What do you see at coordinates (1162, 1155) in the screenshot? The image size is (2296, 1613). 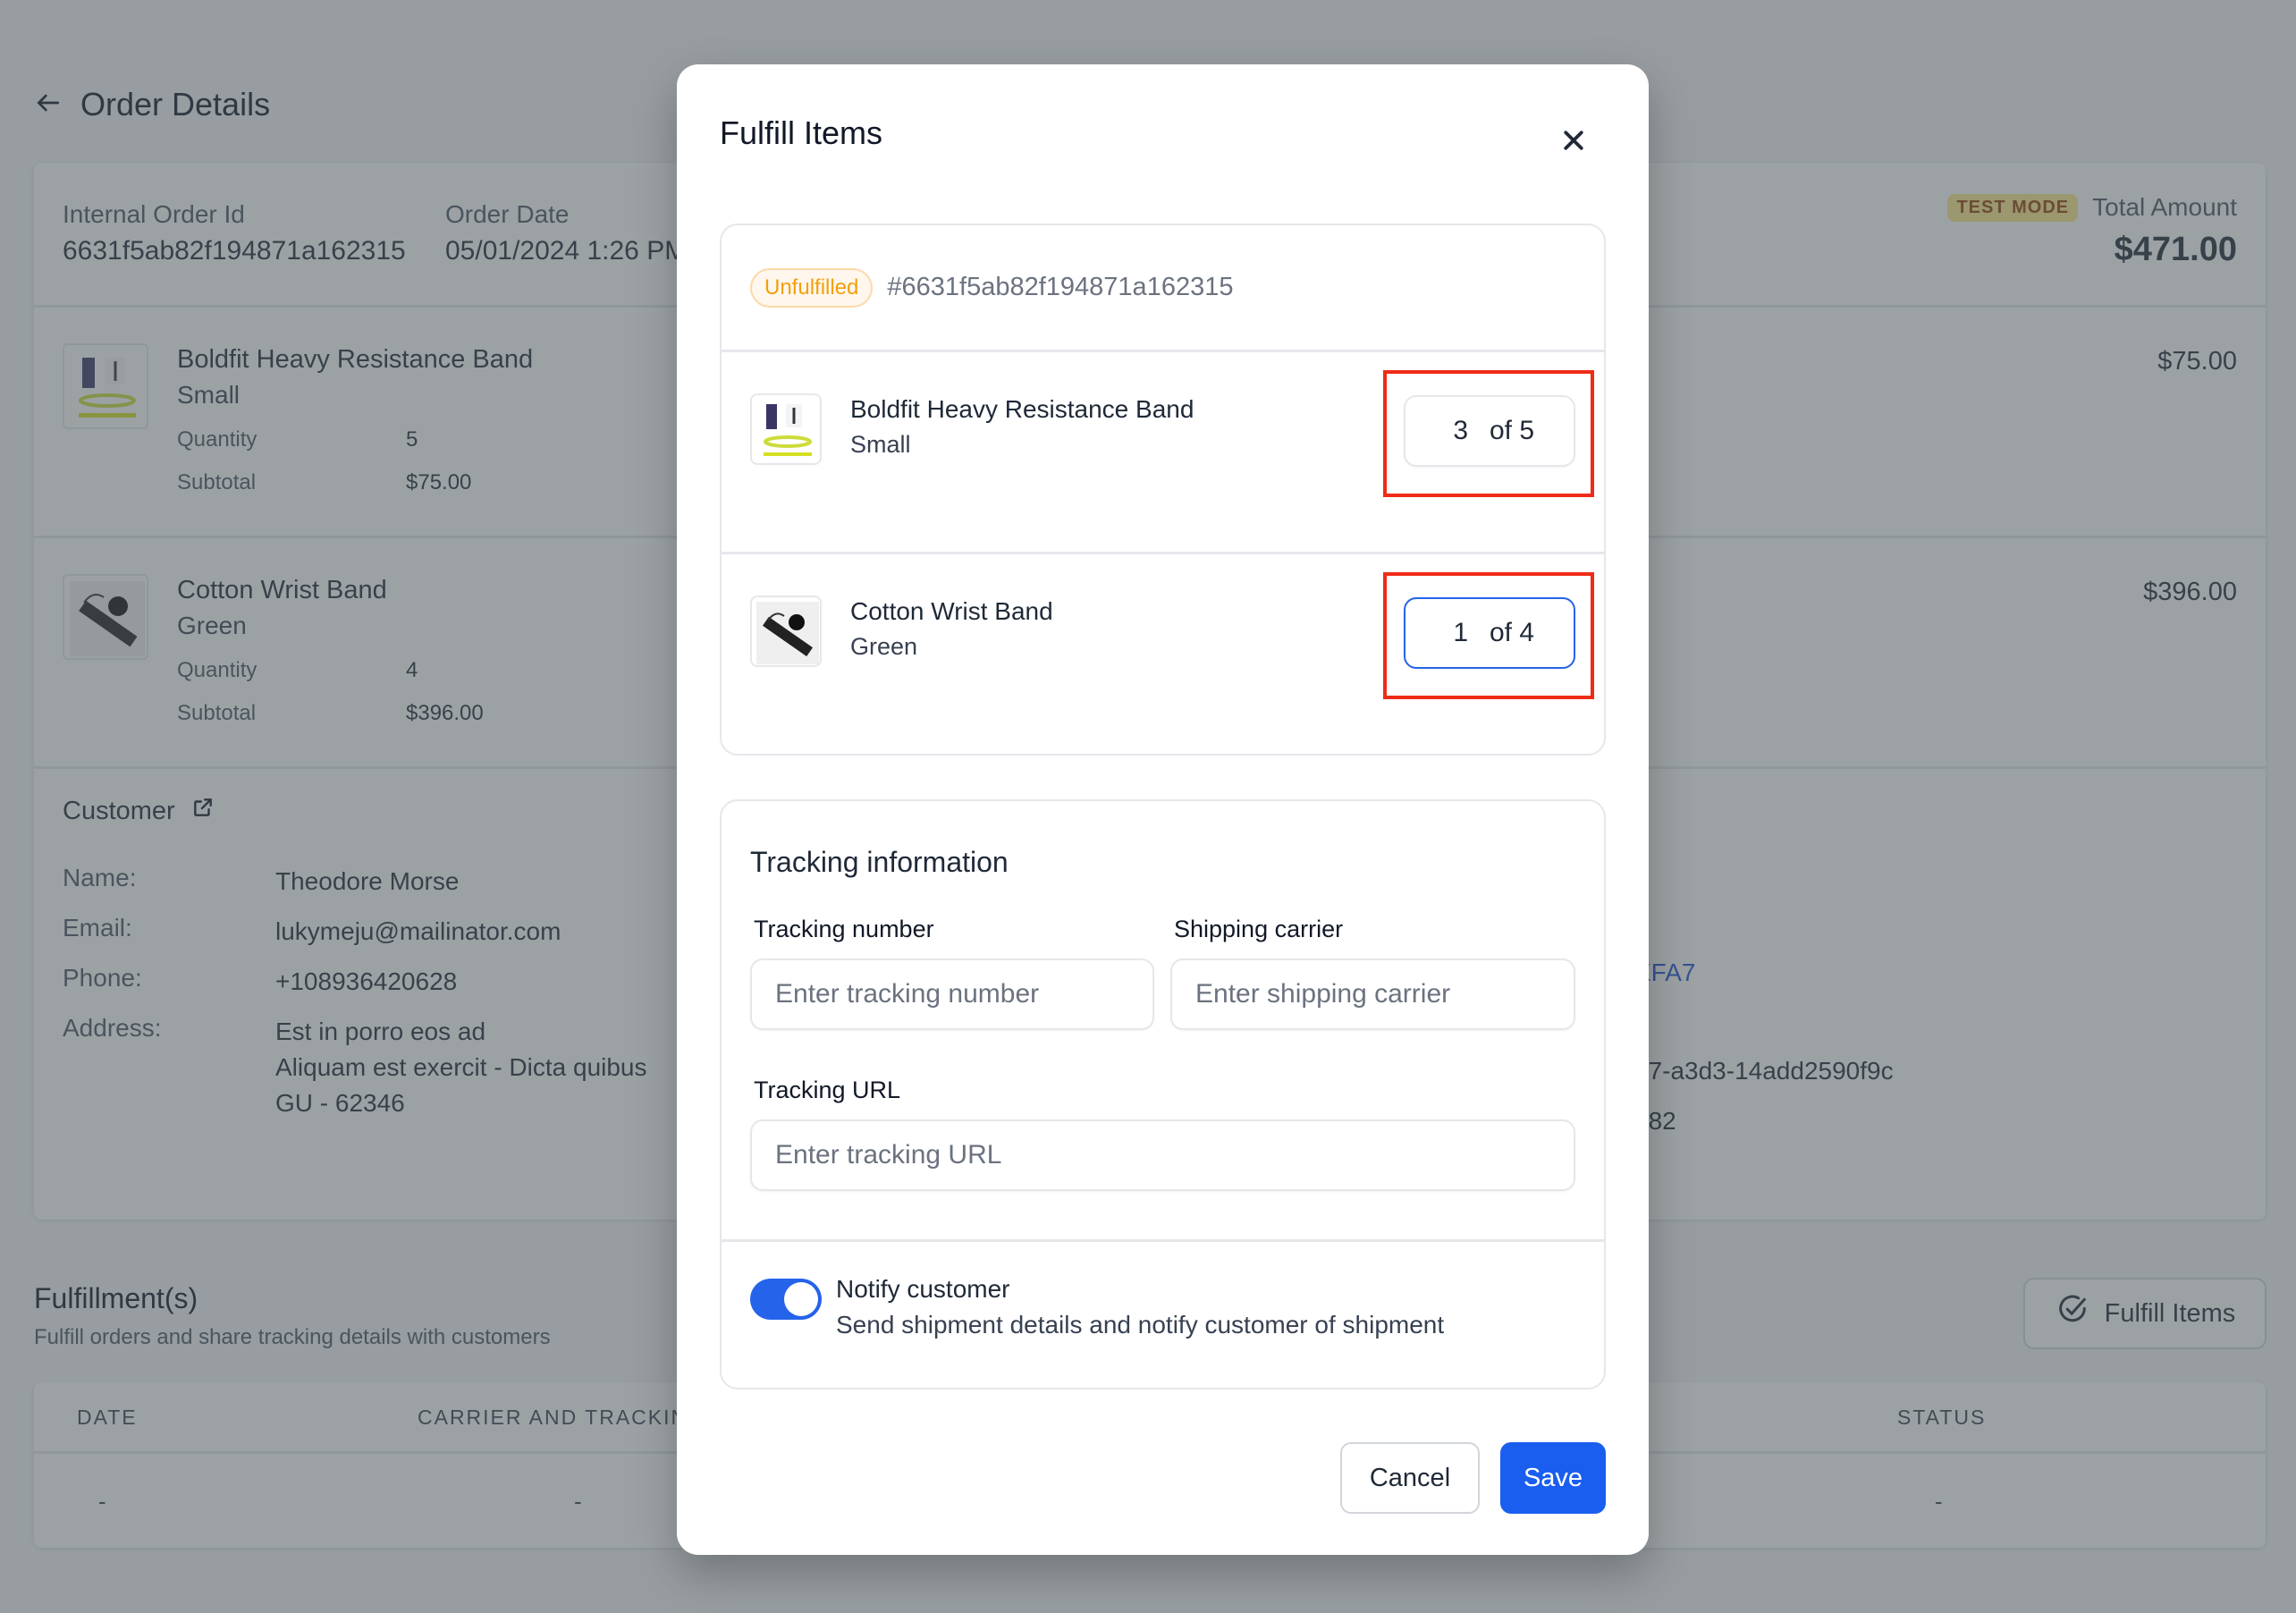 I see `tracking-url-input` at bounding box center [1162, 1155].